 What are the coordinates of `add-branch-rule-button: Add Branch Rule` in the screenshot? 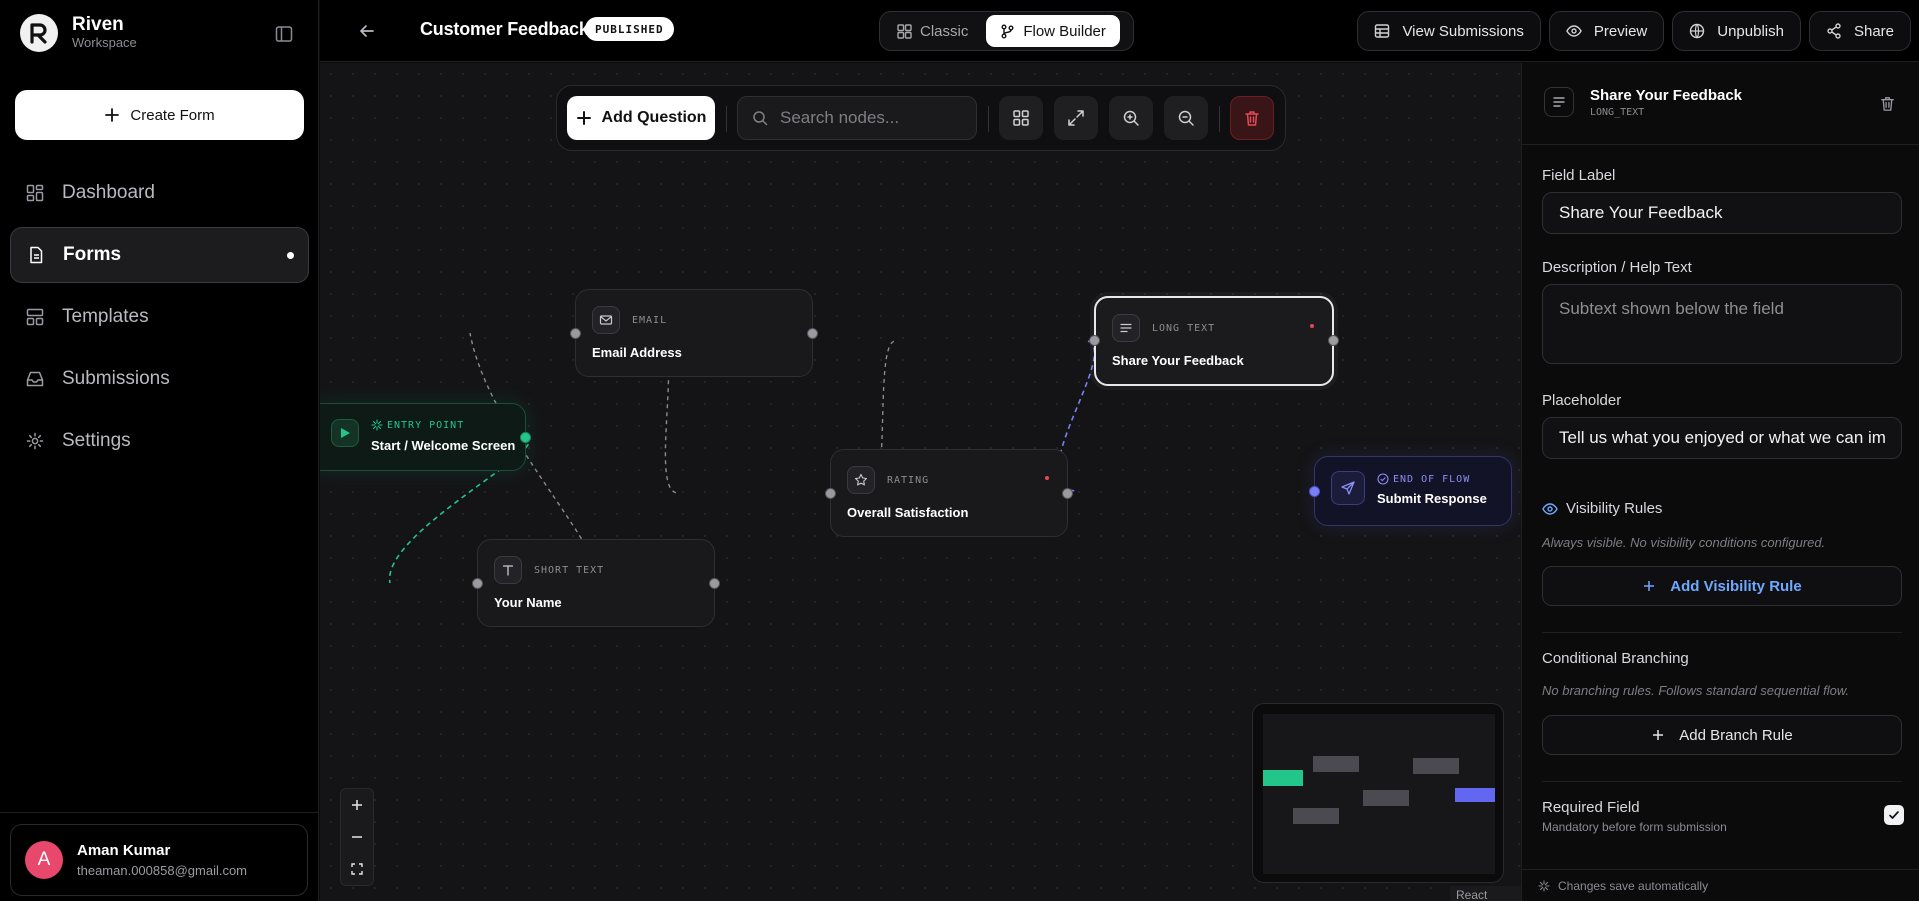 It's located at (1722, 735).